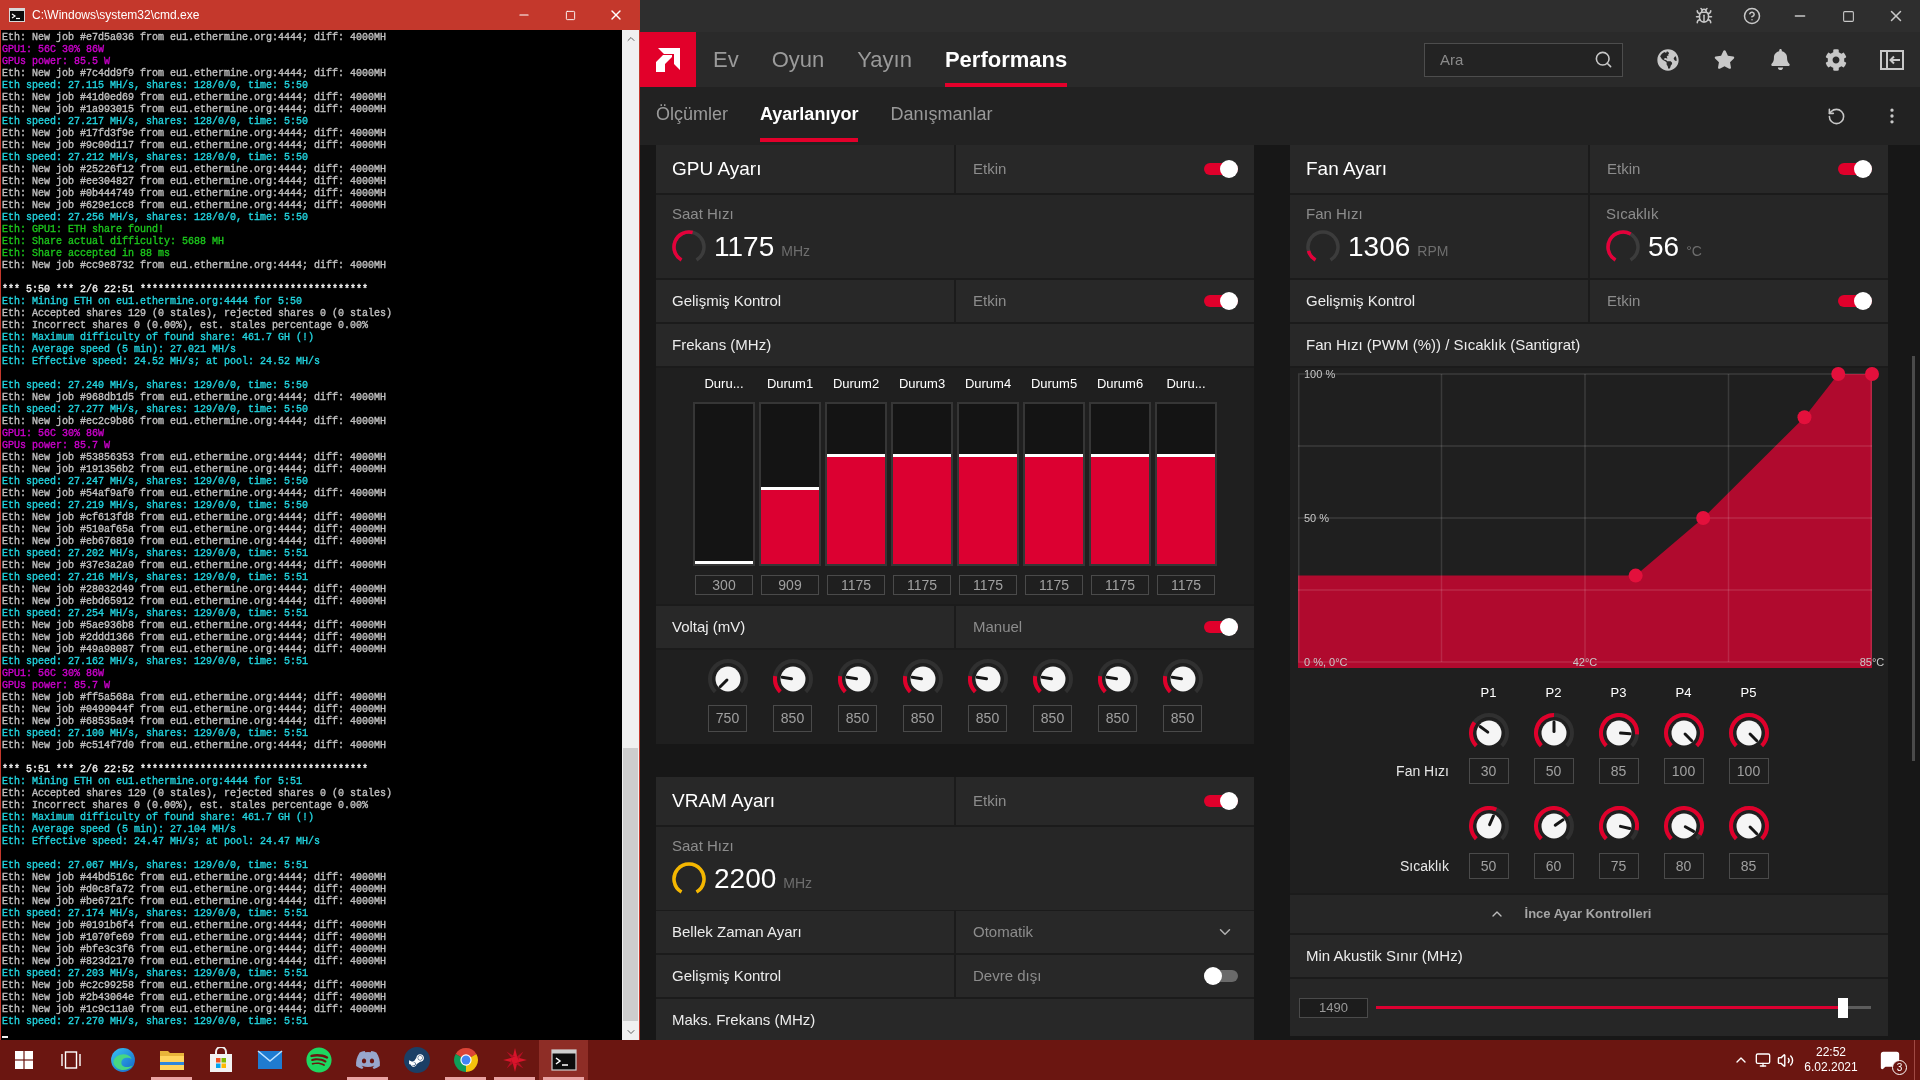 The width and height of the screenshot is (1920, 1080). I want to click on value-field: 60, so click(1553, 866).